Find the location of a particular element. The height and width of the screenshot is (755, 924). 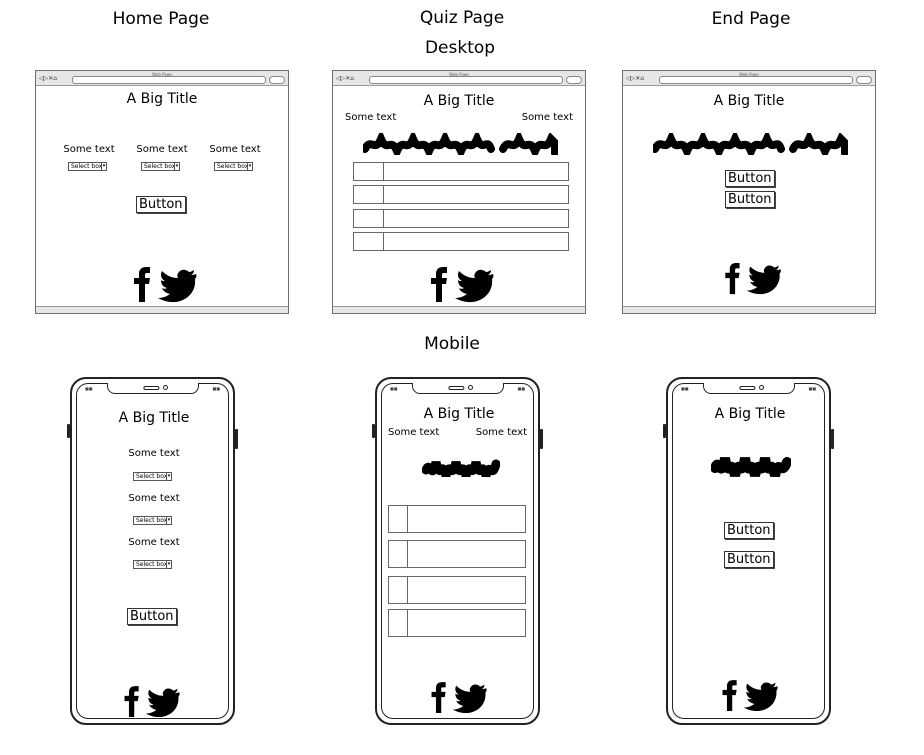

mobile-quiz-wireframe: ■■ ■■ A Big Title Some text Some text is located at coordinates (457, 551).